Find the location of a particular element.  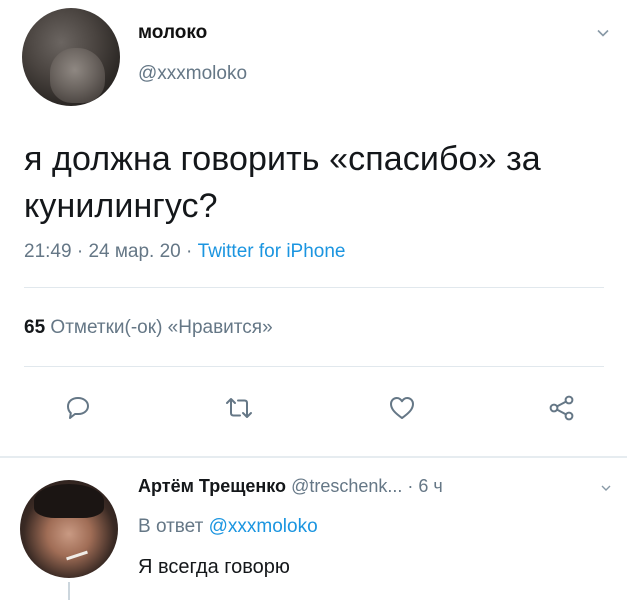

like-icon is located at coordinates (402, 408).